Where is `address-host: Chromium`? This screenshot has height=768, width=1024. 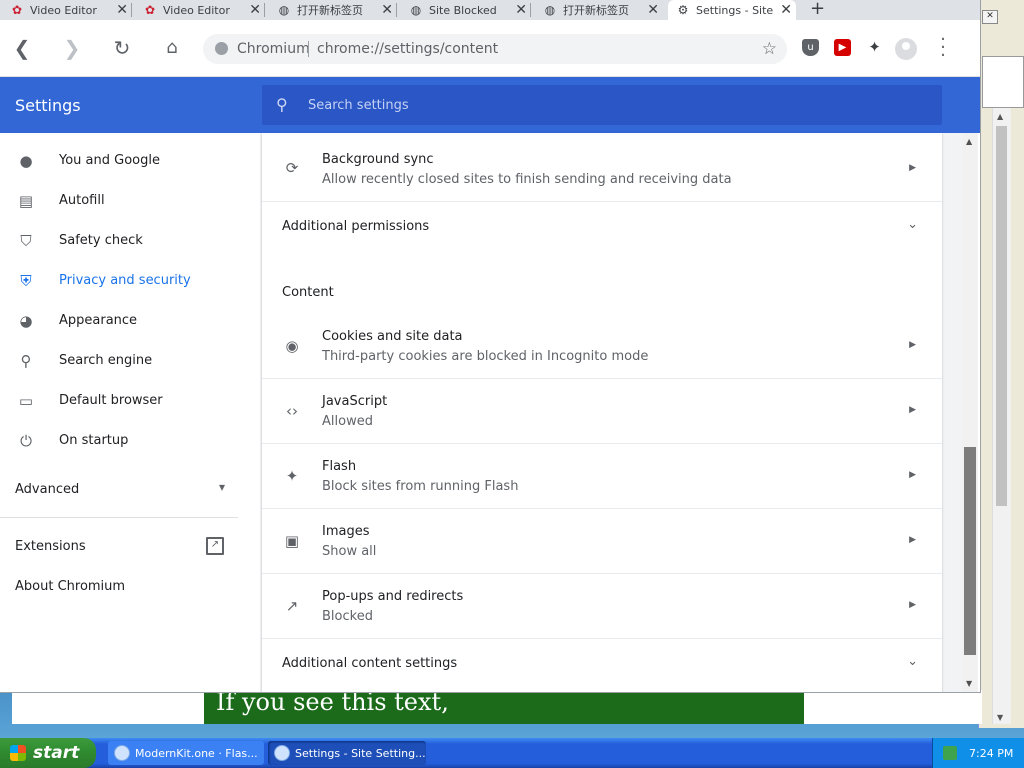
address-host: Chromium is located at coordinates (273, 49).